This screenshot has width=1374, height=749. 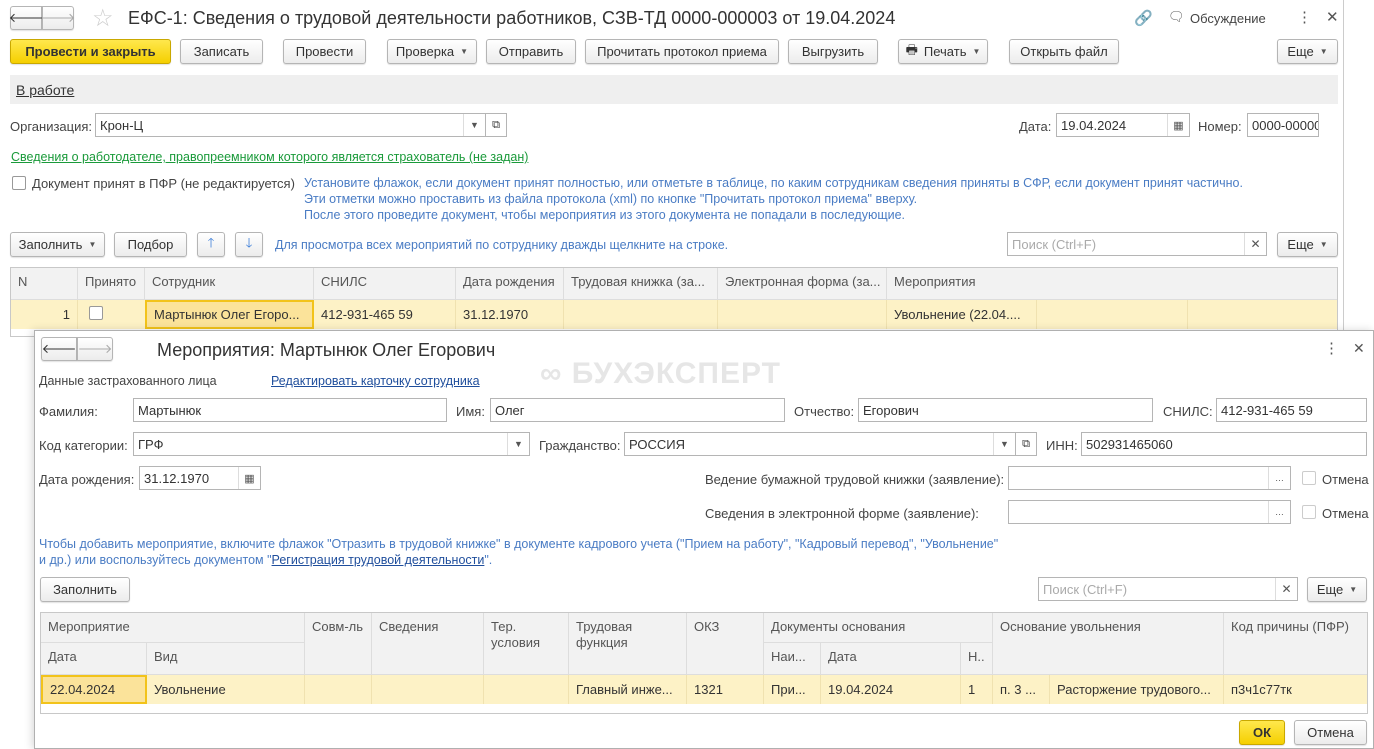 What do you see at coordinates (128, 381) in the screenshot?
I see `insured-label: Данные застрахованного лица` at bounding box center [128, 381].